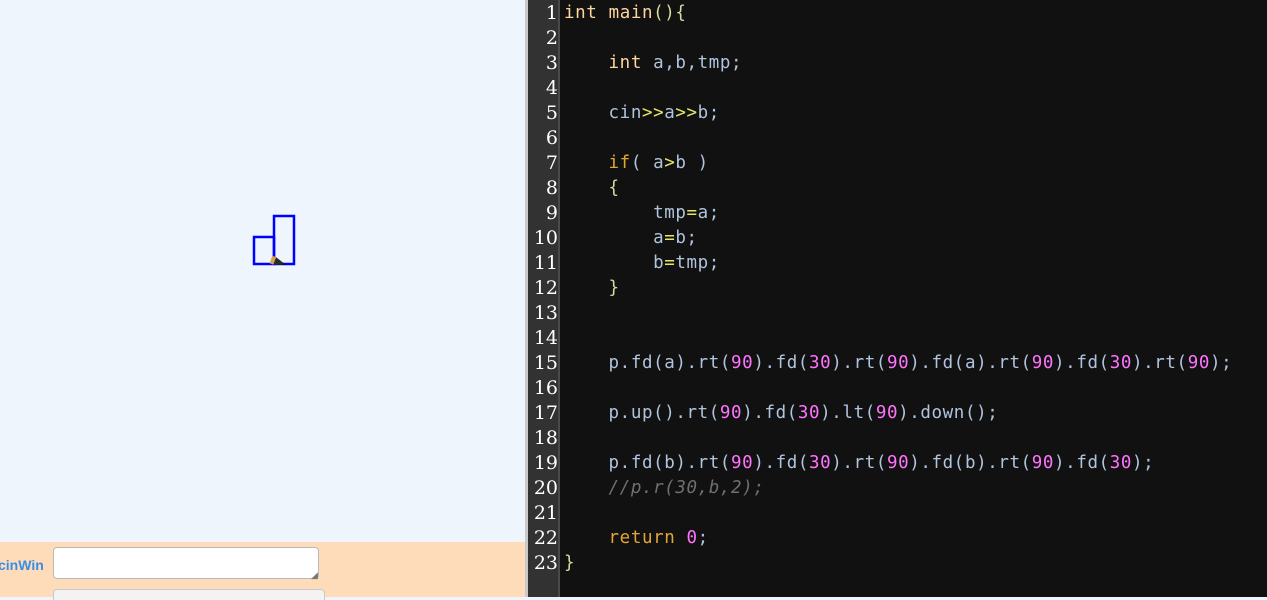 Image resolution: width=1267 pixels, height=600 pixels. Describe the element at coordinates (551, 163) in the screenshot. I see `line-number: 7` at that location.